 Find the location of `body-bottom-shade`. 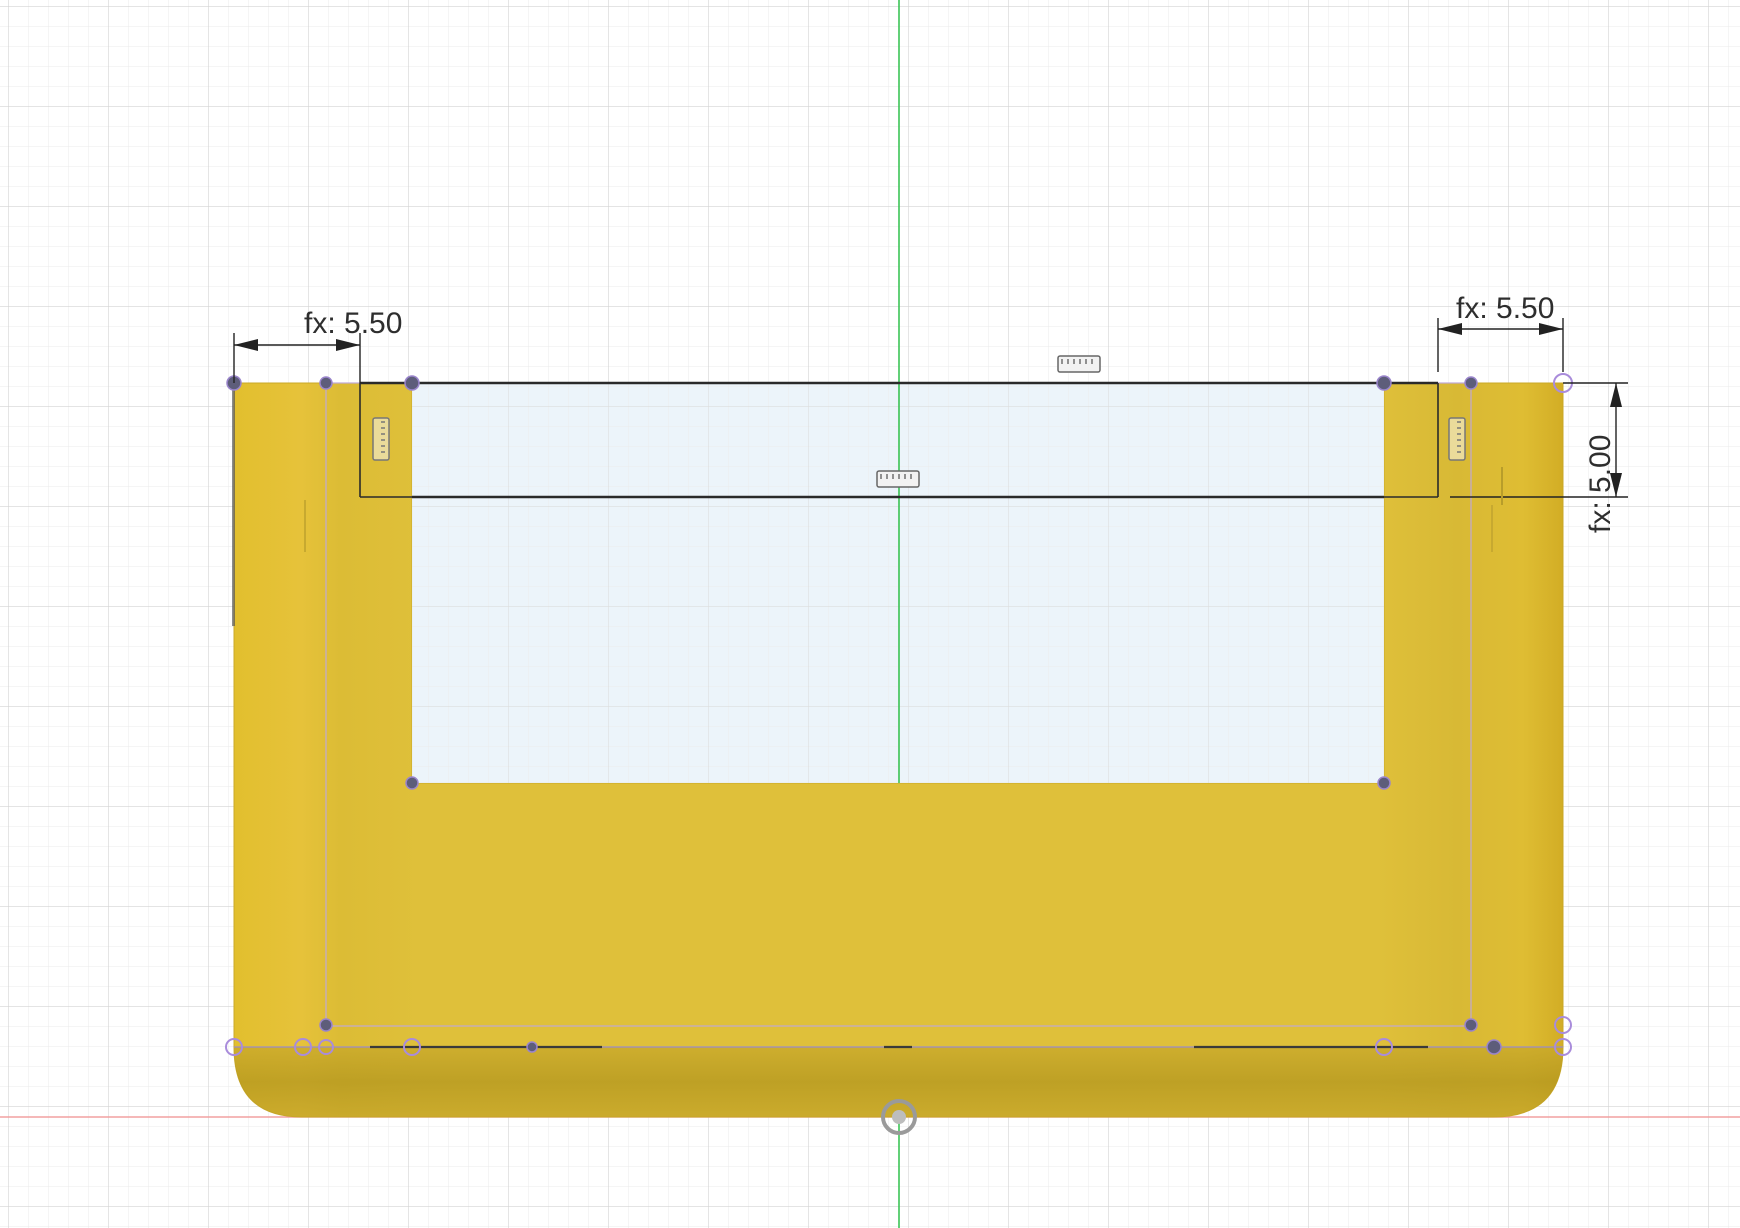

body-bottom-shade is located at coordinates (898, 1082).